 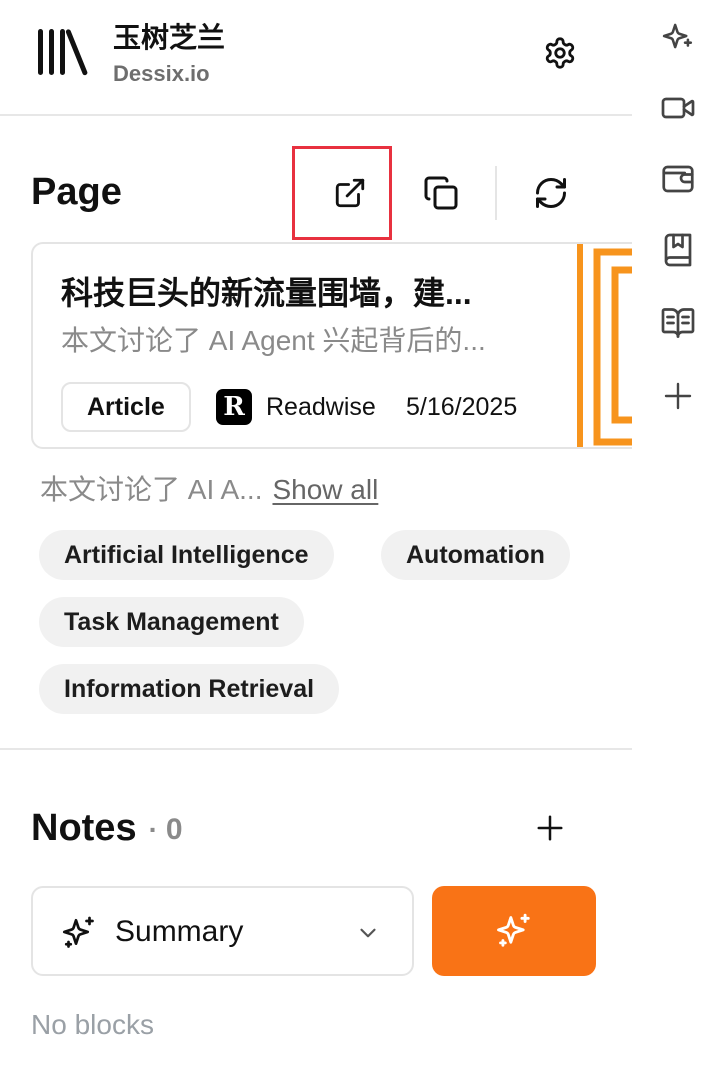 I want to click on highlight-box, so click(x=342, y=193).